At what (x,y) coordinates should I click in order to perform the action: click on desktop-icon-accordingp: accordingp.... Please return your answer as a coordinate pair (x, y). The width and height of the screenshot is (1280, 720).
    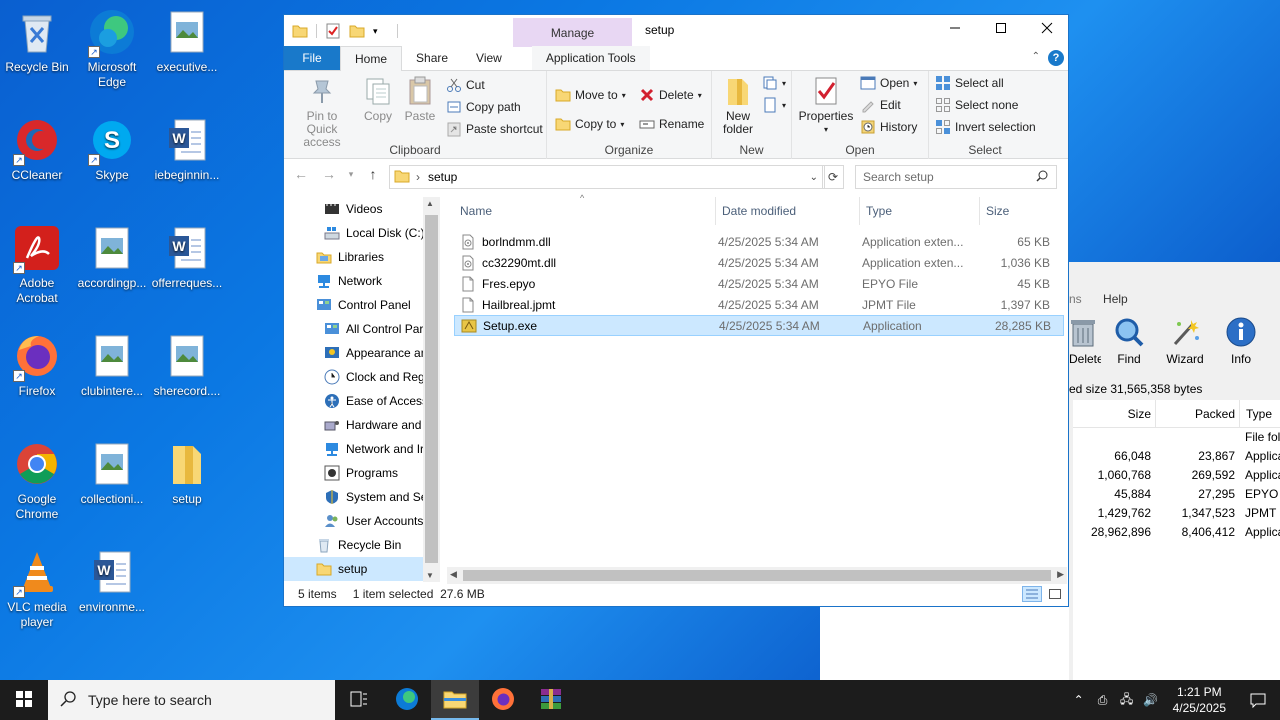
    Looking at the image, I should click on (112, 257).